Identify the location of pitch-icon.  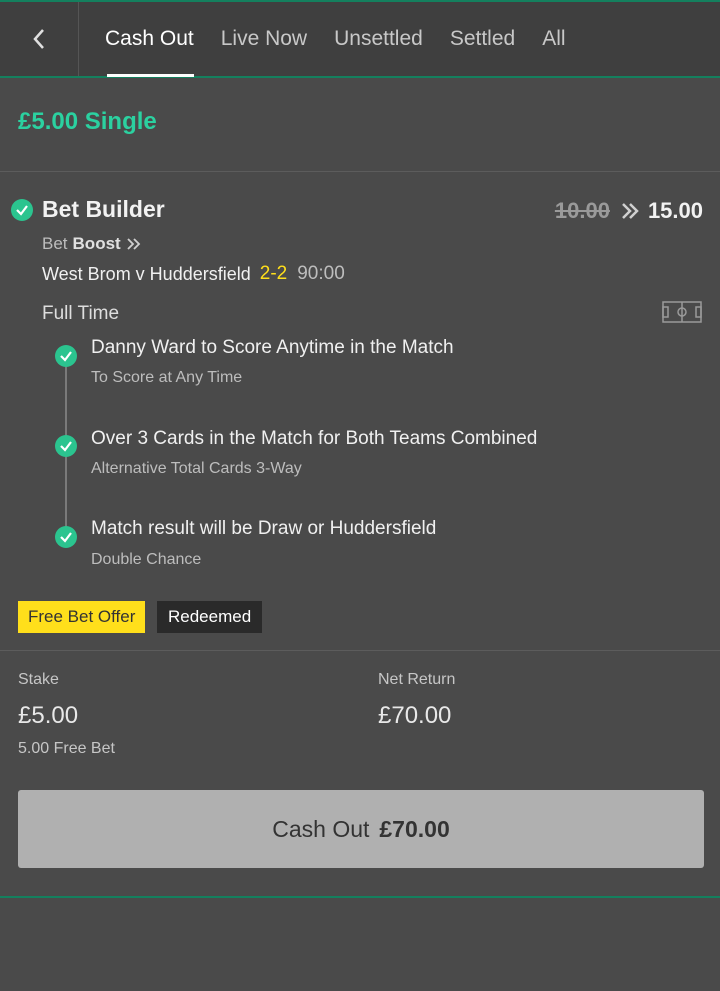
(682, 312).